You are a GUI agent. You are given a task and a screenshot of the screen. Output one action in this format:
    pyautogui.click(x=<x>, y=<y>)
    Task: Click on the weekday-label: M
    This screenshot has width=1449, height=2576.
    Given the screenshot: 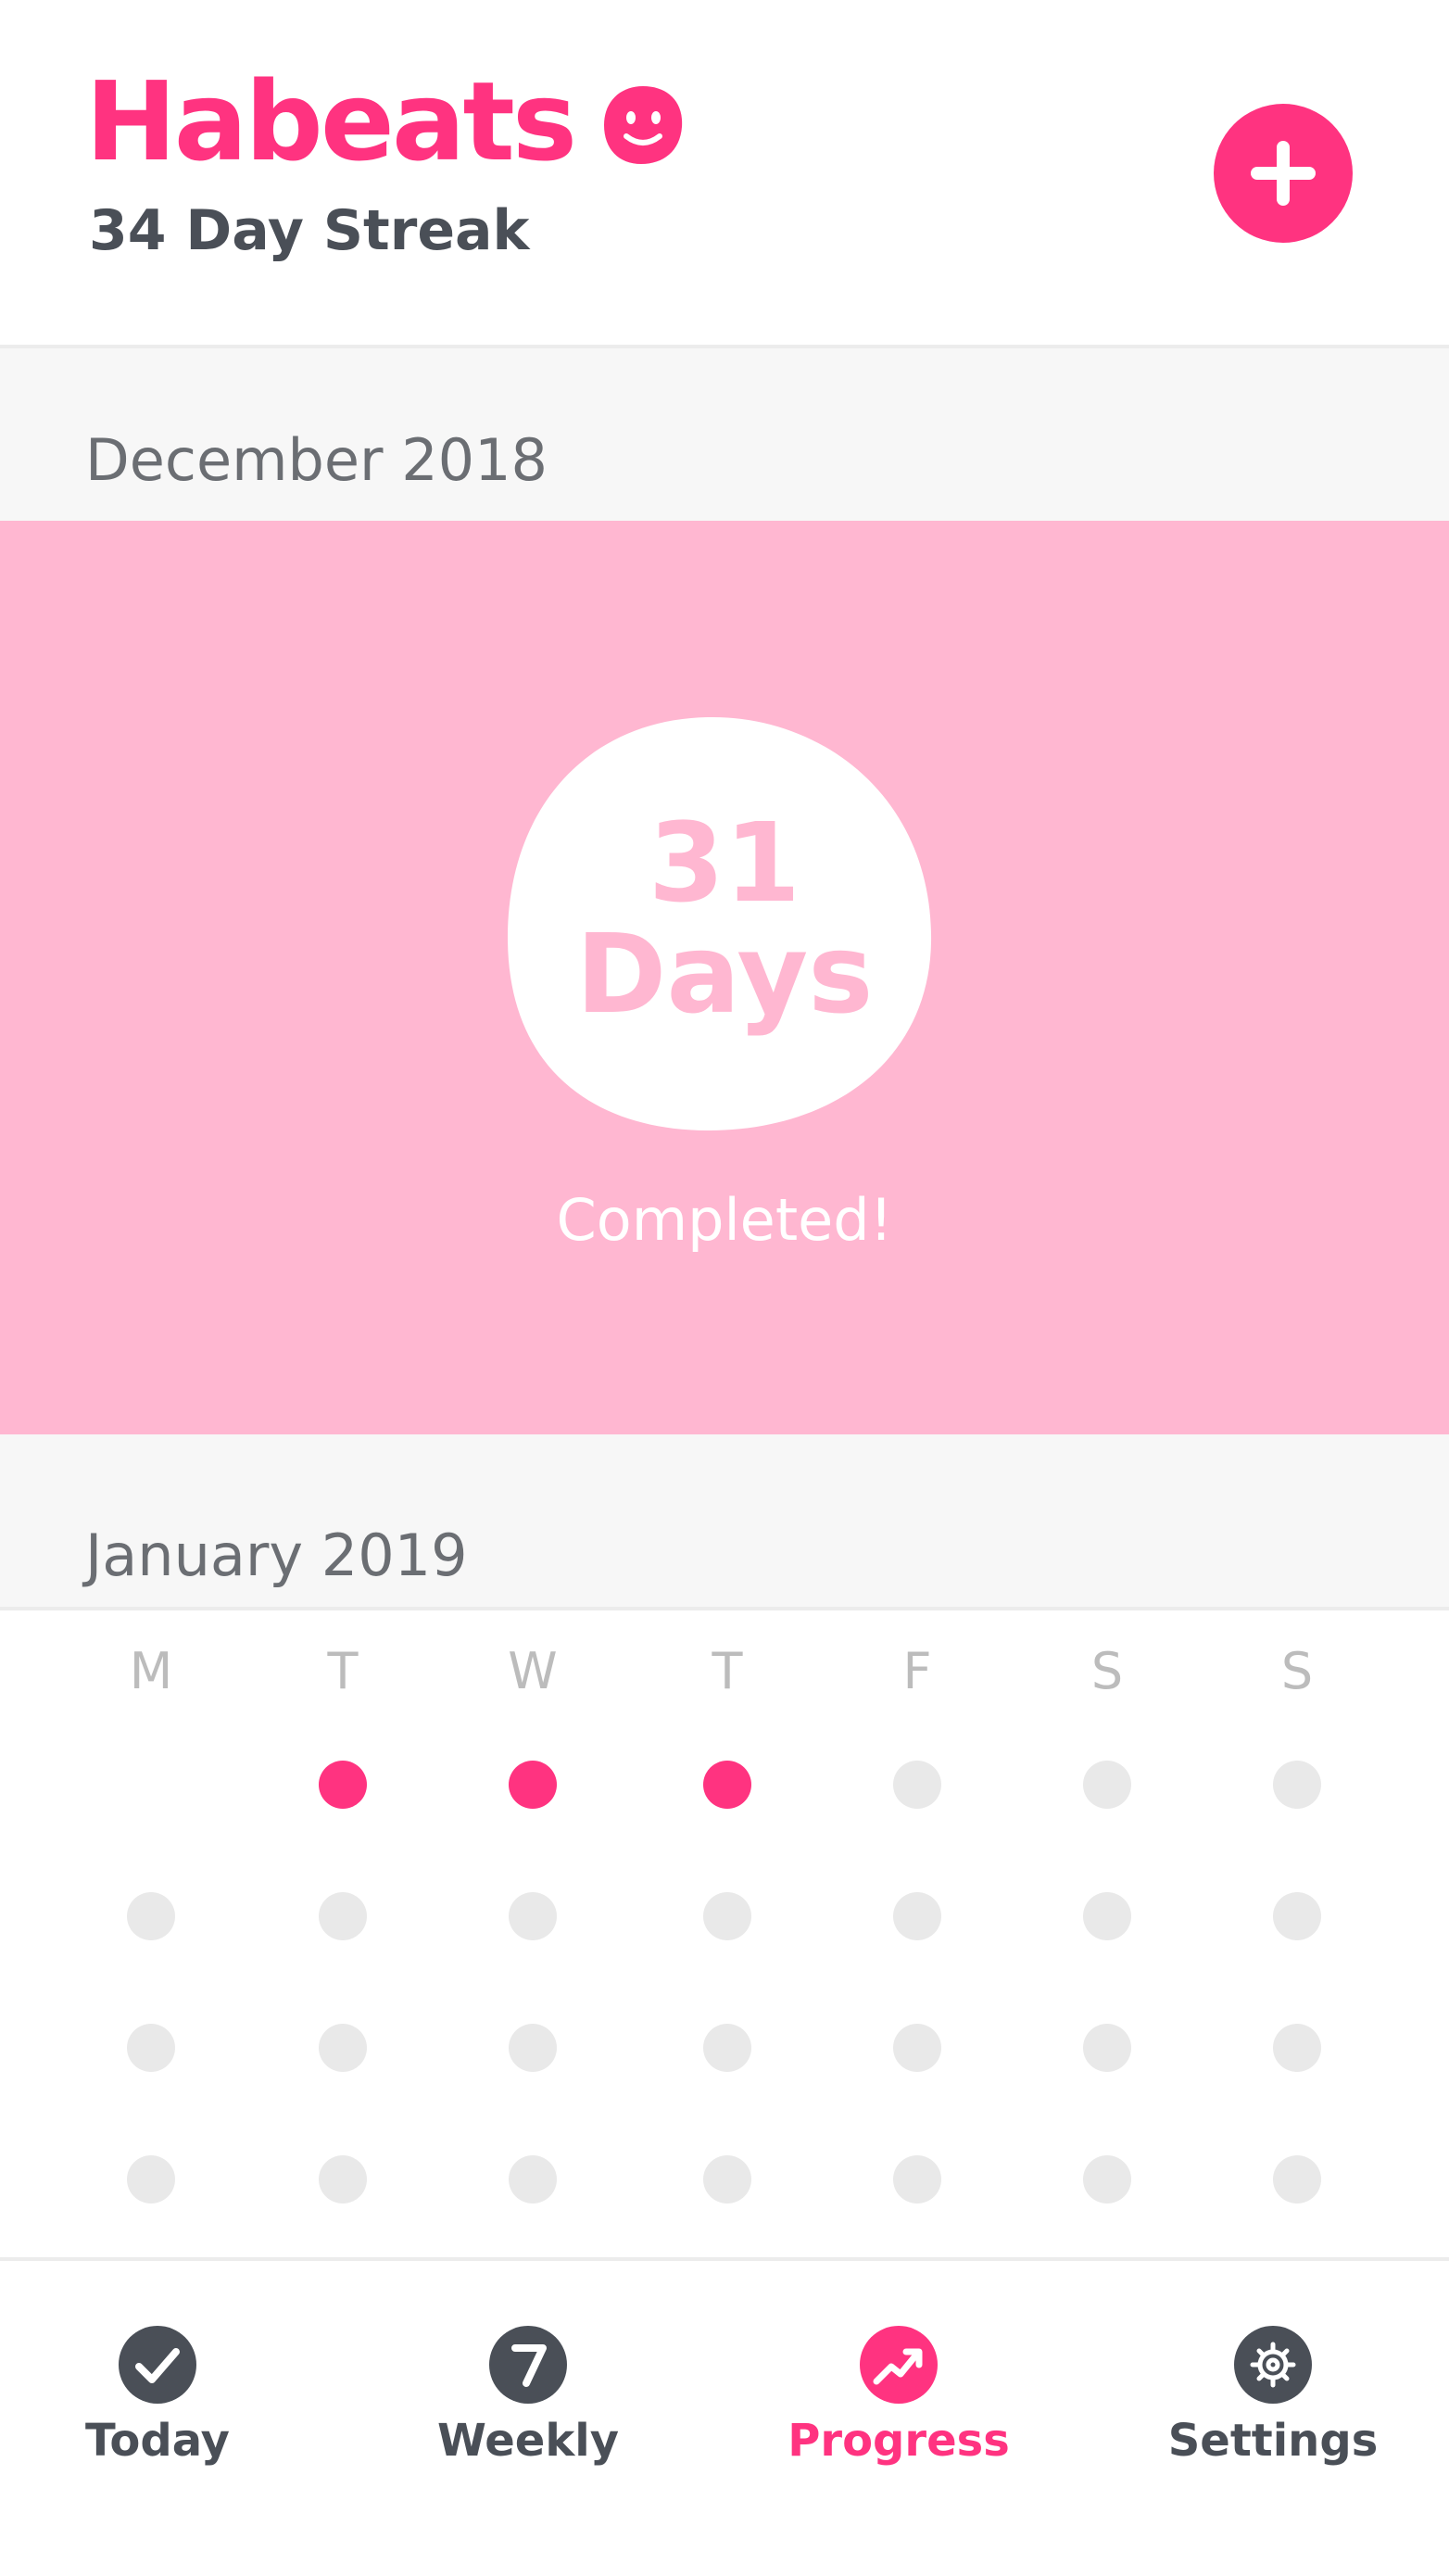 What is the action you would take?
    pyautogui.click(x=151, y=1671)
    